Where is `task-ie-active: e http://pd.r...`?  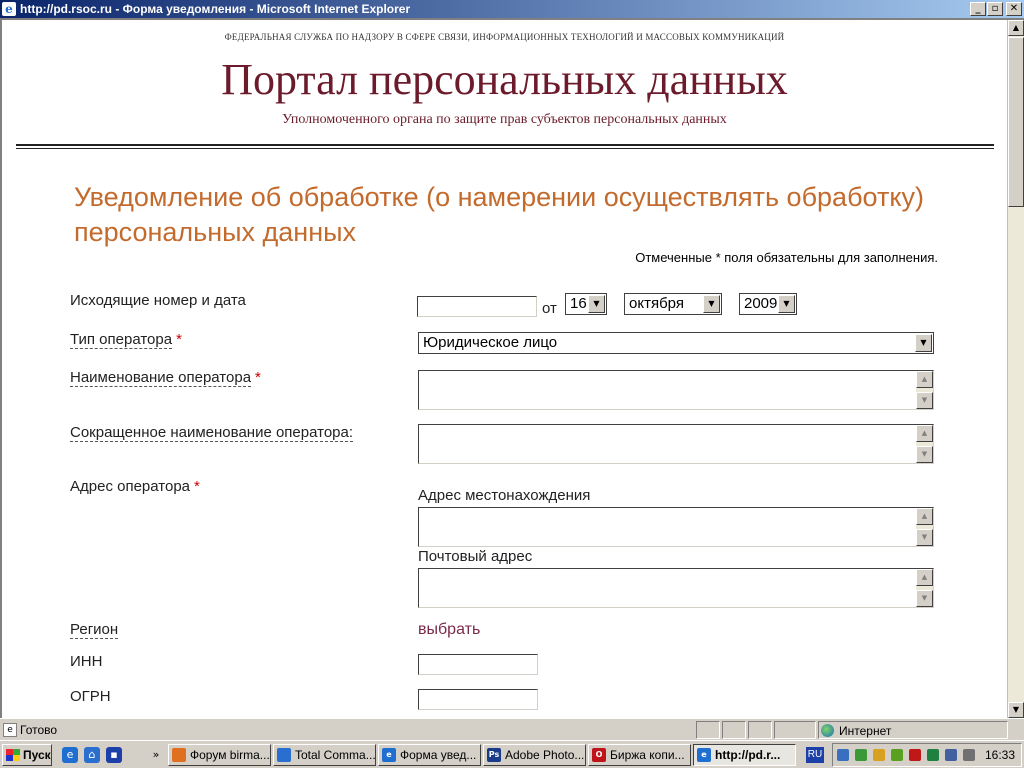
task-ie-active: e http://pd.r... is located at coordinates (744, 755).